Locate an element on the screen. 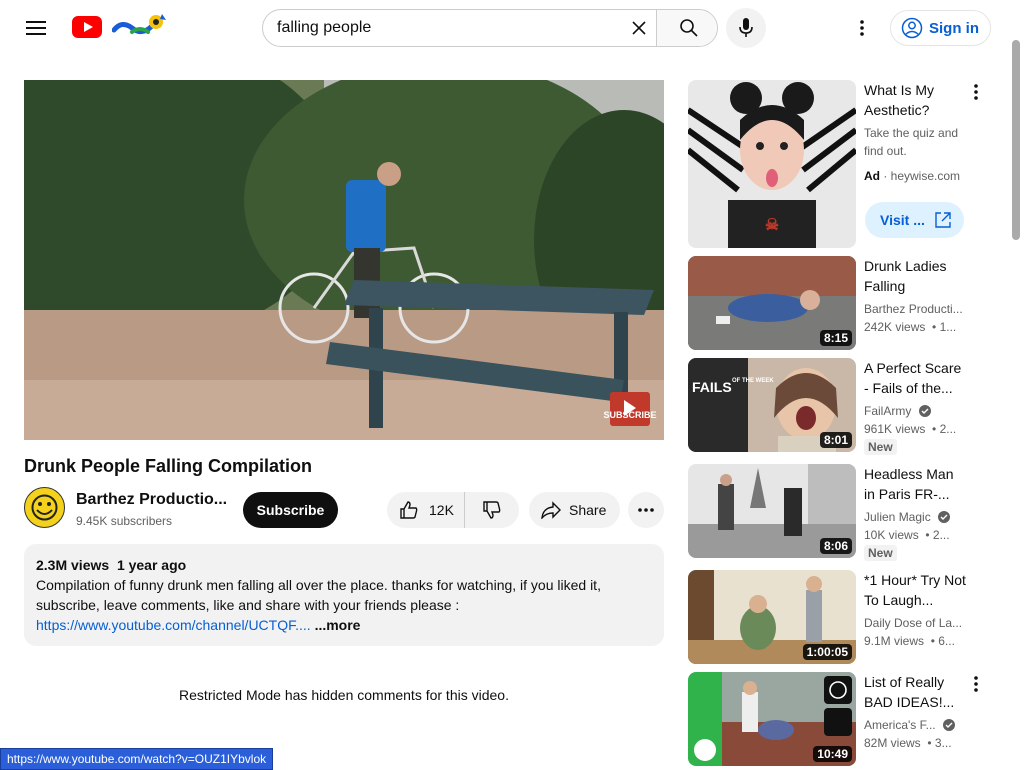  thumbs-down-icon is located at coordinates (492, 510).